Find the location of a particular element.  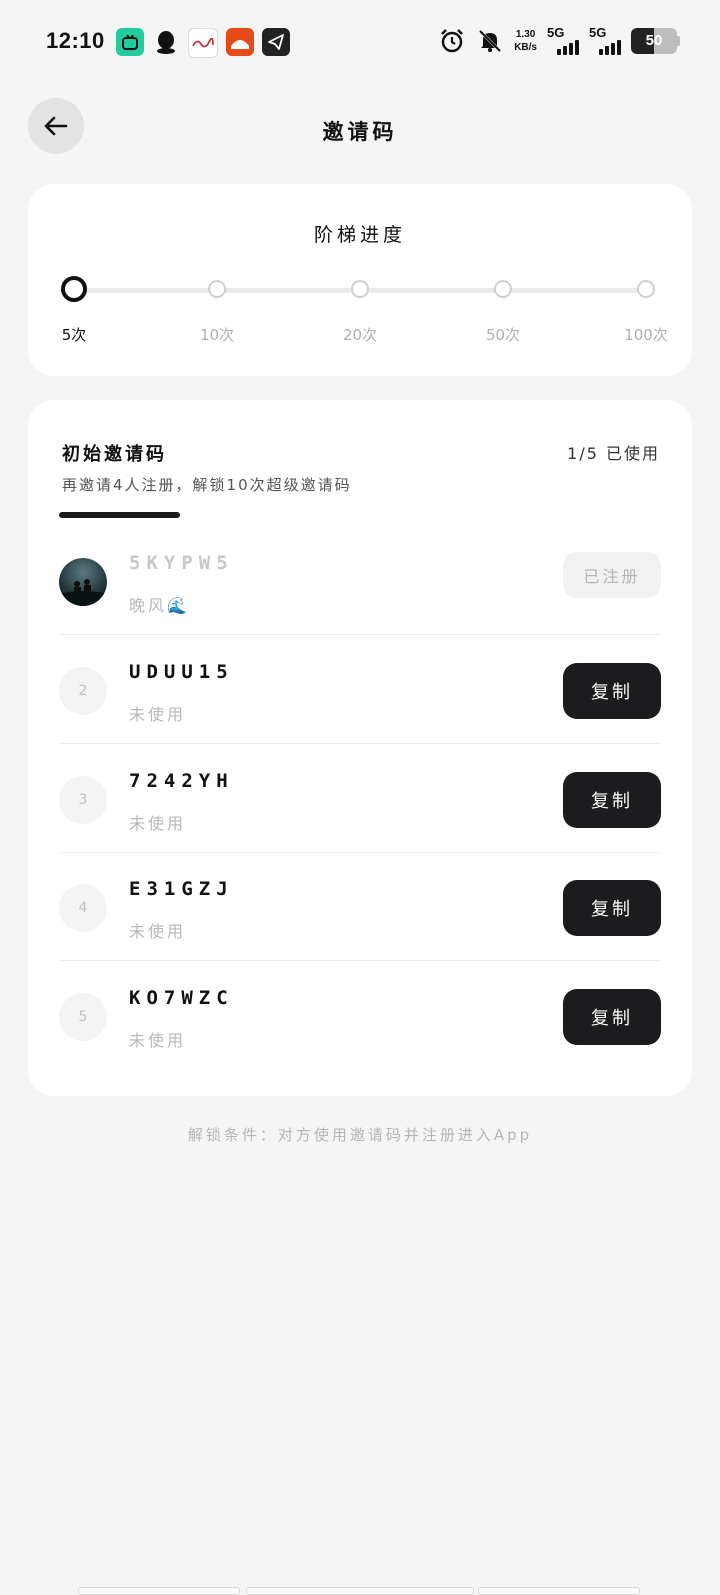

codes-used-count: 1/5 已使用 is located at coordinates (613, 453).